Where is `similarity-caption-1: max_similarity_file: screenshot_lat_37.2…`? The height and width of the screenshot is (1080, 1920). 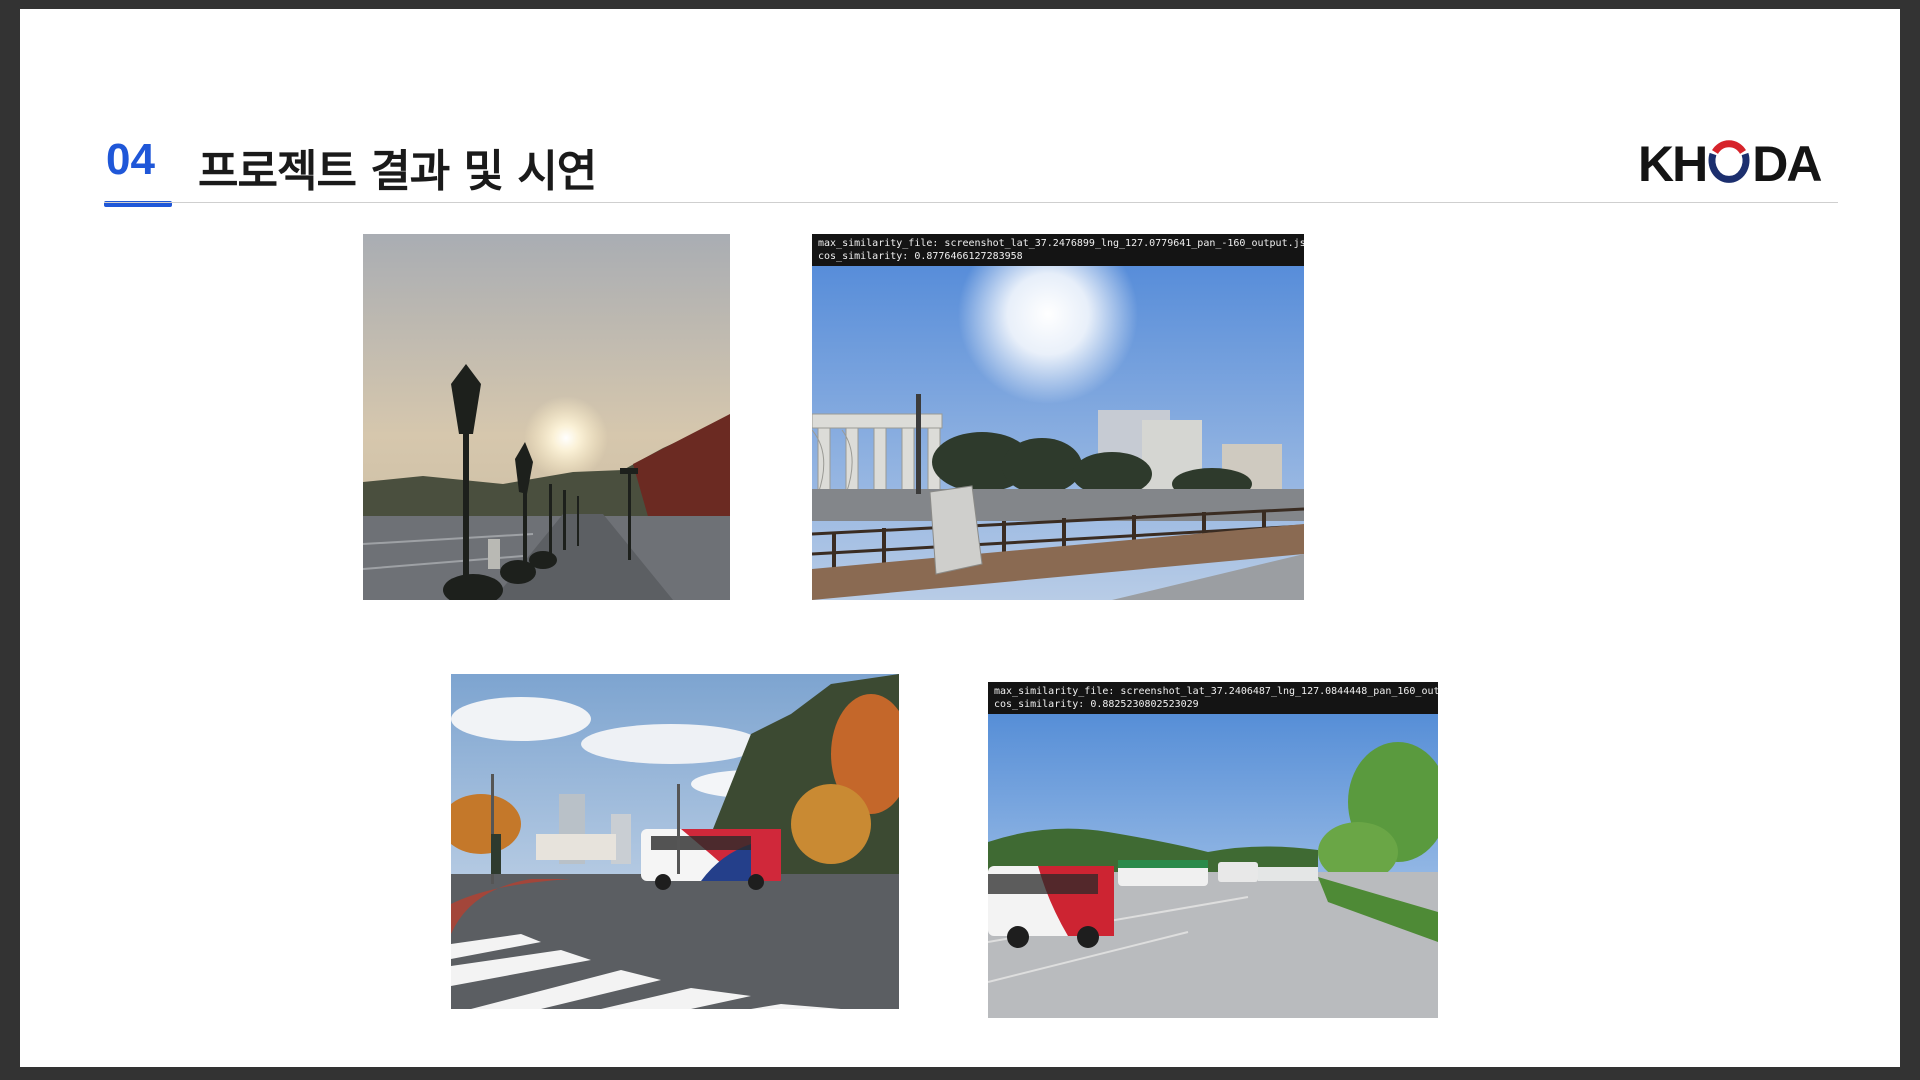
similarity-caption-1: max_similarity_file: screenshot_lat_37.2… is located at coordinates (1058, 250).